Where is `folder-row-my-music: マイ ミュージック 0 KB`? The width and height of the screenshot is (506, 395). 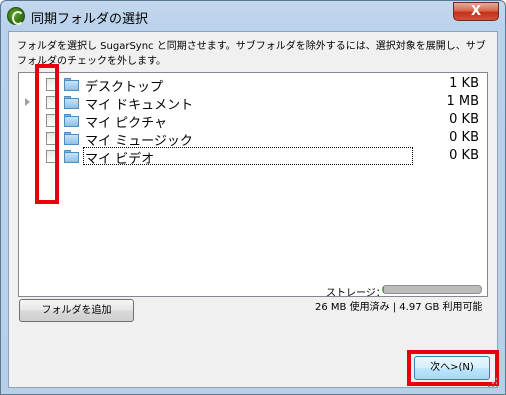 folder-row-my-music: マイ ミュージック 0 KB is located at coordinates (253, 139).